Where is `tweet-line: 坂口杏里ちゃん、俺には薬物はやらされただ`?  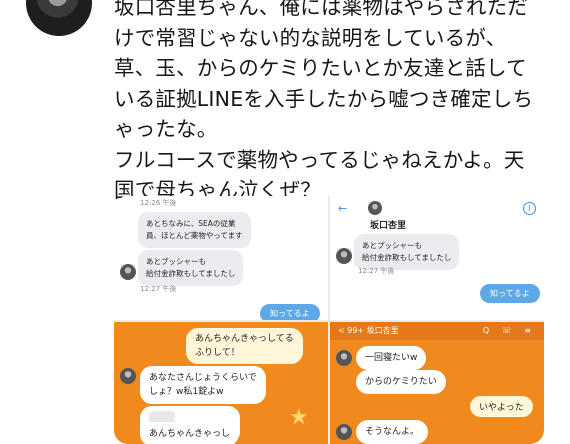
tweet-line: 坂口杏里ちゃん、俺には薬物はやらされただ is located at coordinates (321, 9).